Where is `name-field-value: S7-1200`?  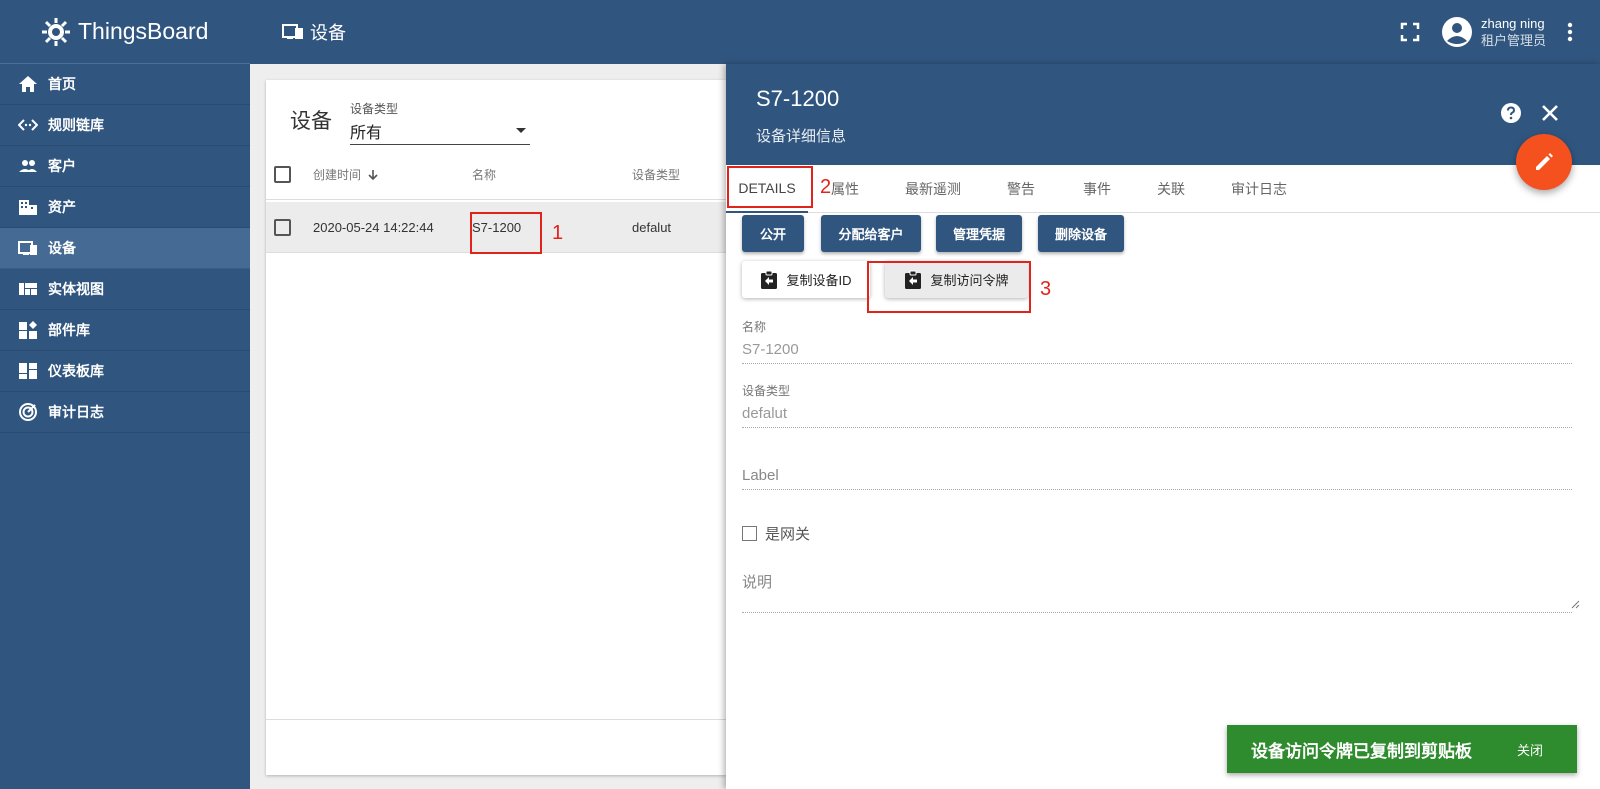 name-field-value: S7-1200 is located at coordinates (770, 349).